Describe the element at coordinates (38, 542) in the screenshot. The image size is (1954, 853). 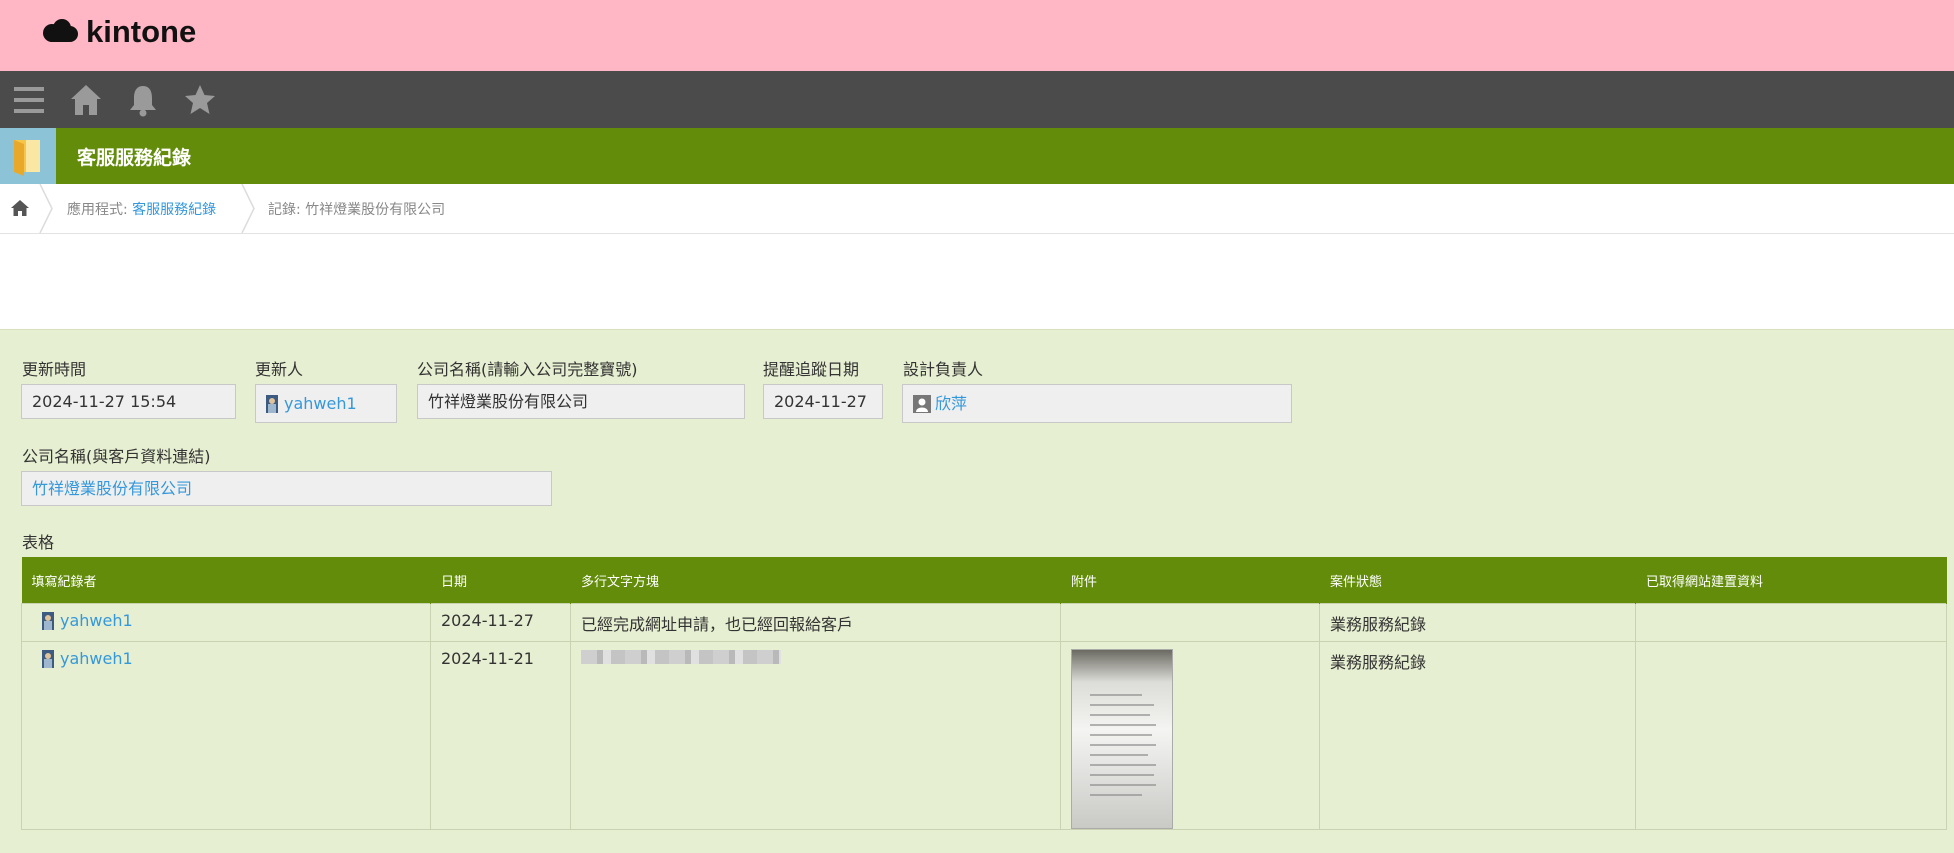
I see `table-label: 表格` at that location.